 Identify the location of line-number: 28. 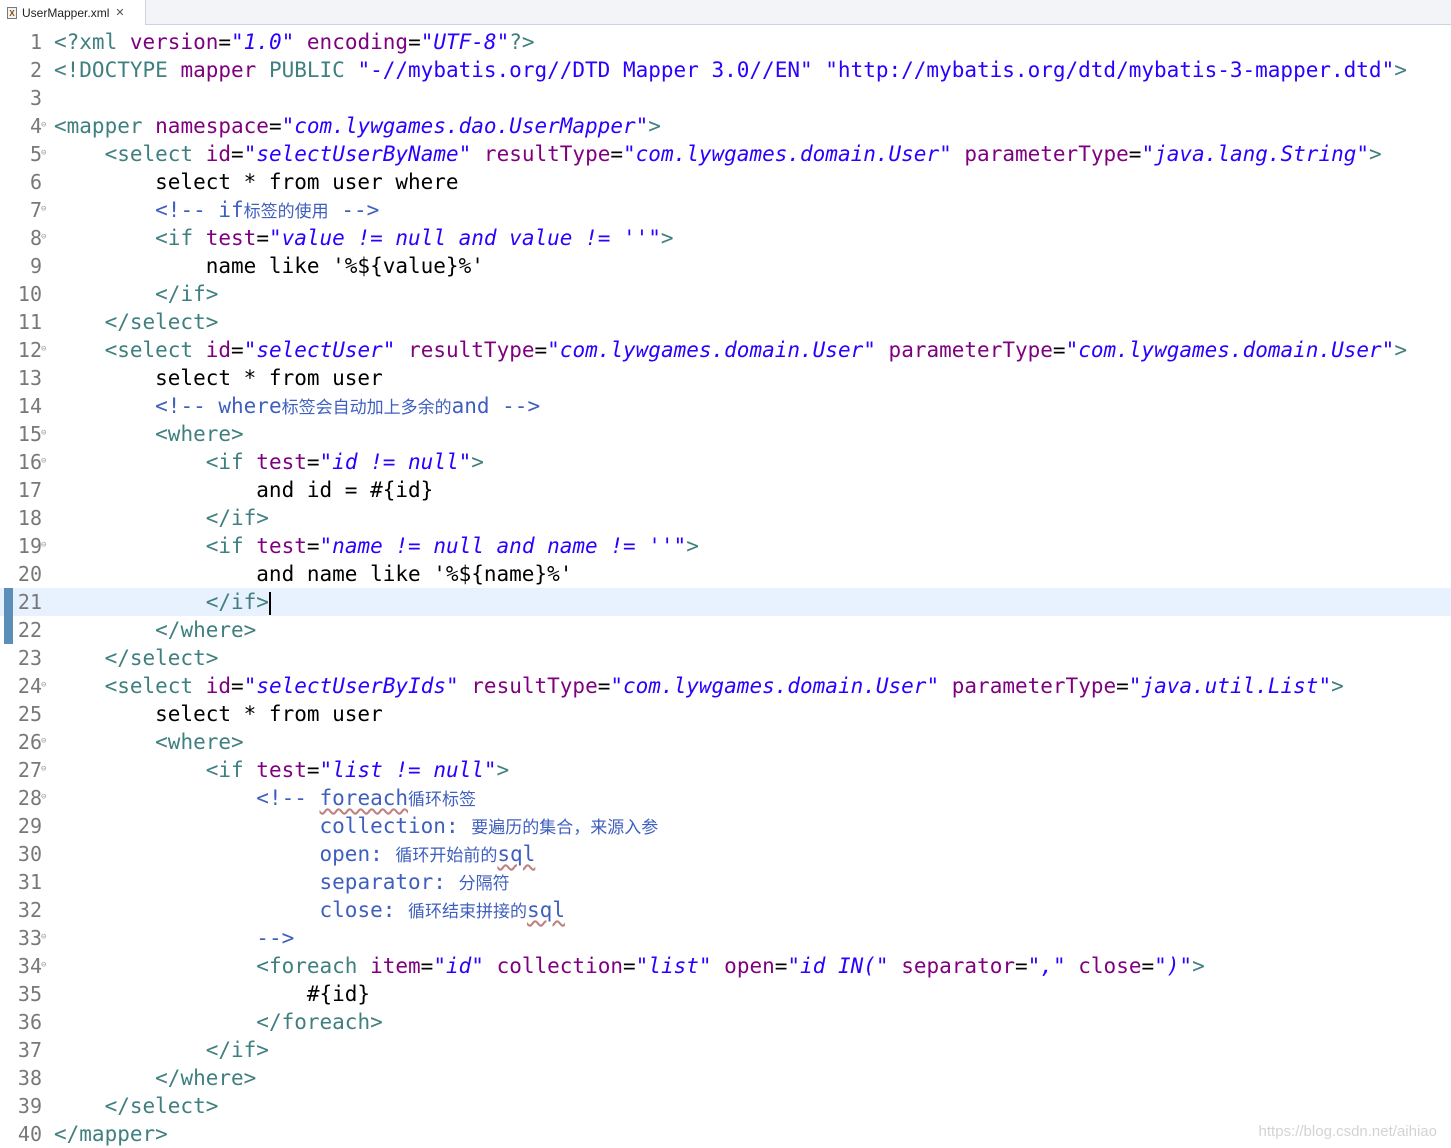
(29, 798).